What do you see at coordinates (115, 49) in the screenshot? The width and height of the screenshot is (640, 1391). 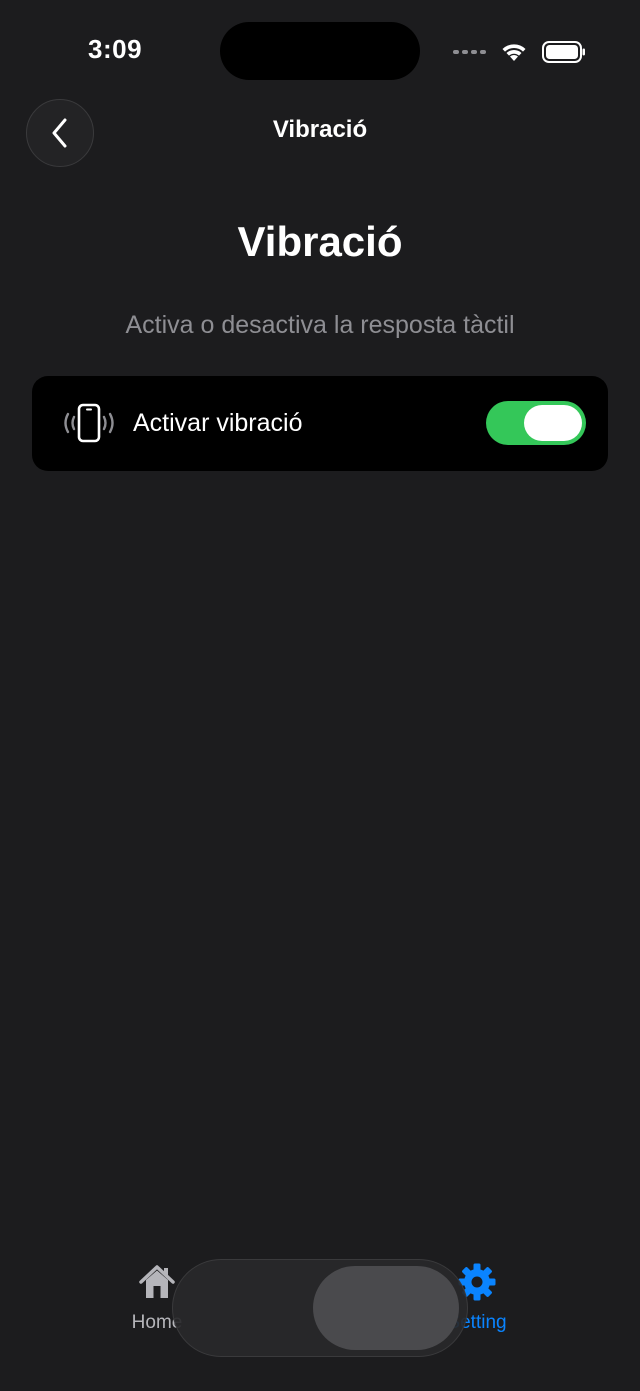 I see `status-time: 3:09` at bounding box center [115, 49].